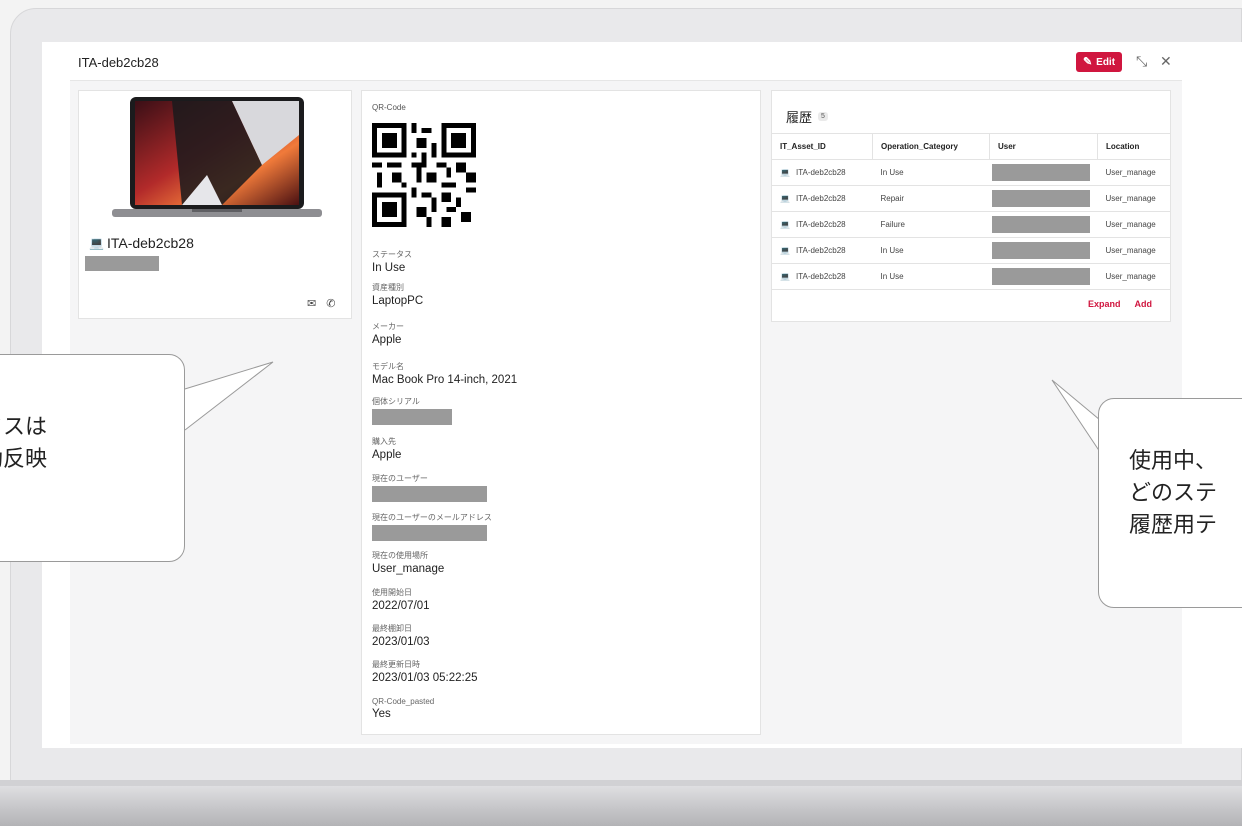  I want to click on mail-icon: ✉, so click(311, 303).